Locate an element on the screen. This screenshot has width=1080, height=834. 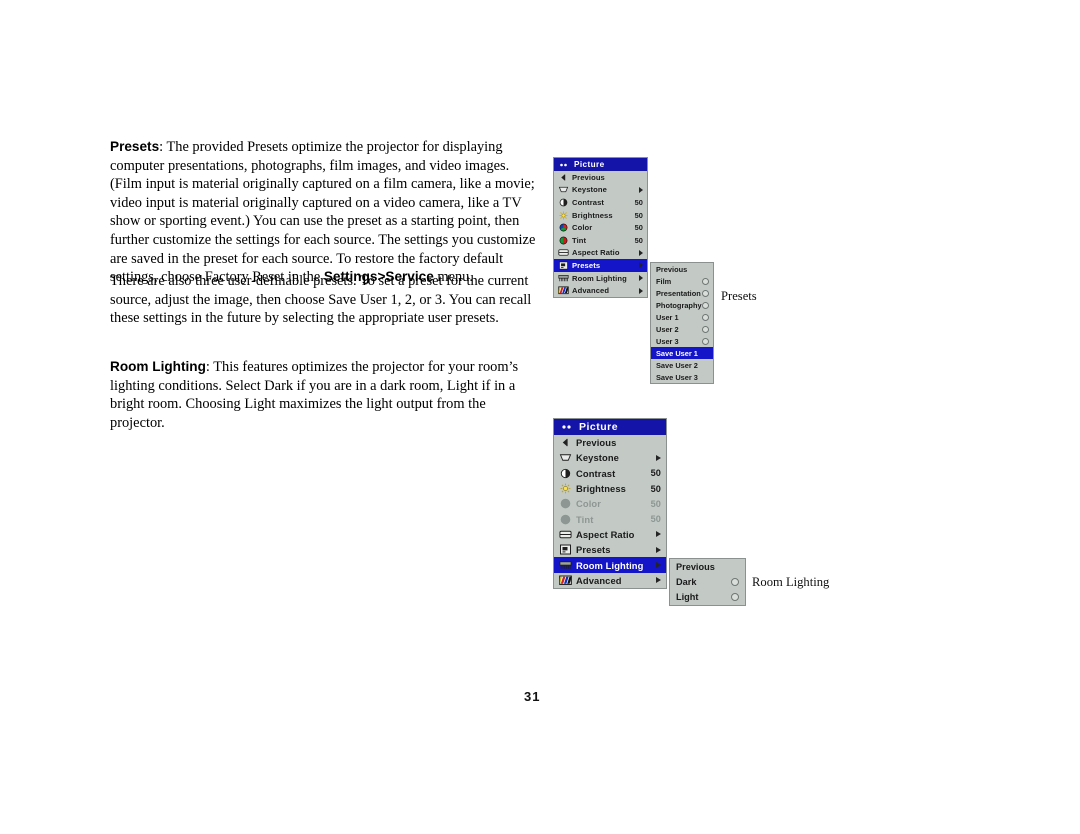
osd-submenu-item-film: Film is located at coordinates (682, 281).